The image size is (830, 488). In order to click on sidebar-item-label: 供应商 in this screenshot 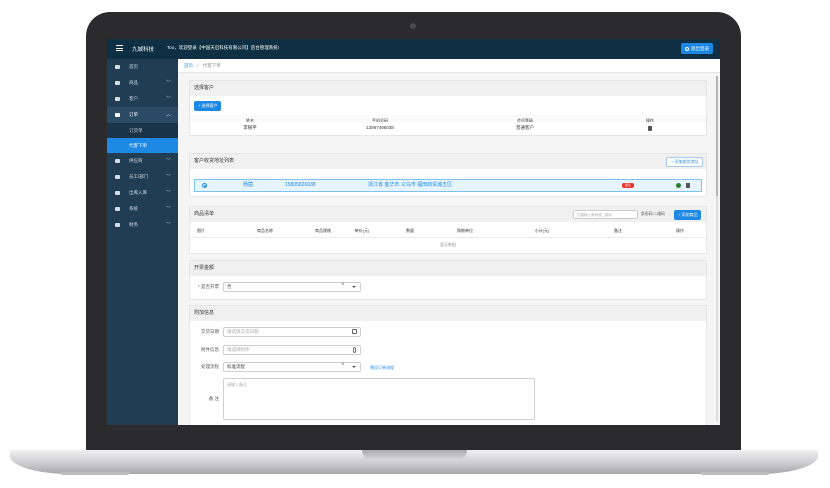, I will do `click(136, 160)`.